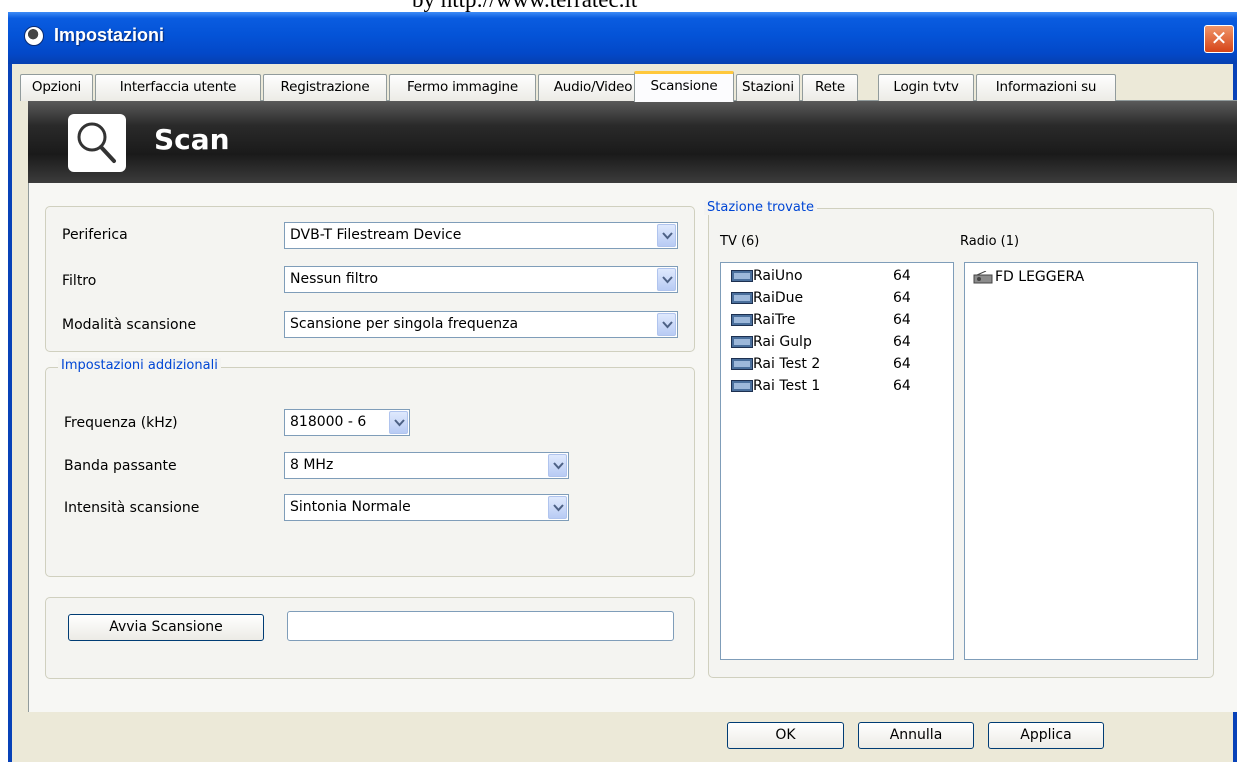 This screenshot has width=1237, height=762. I want to click on intensita-value: Sintonia Normale, so click(350, 507).